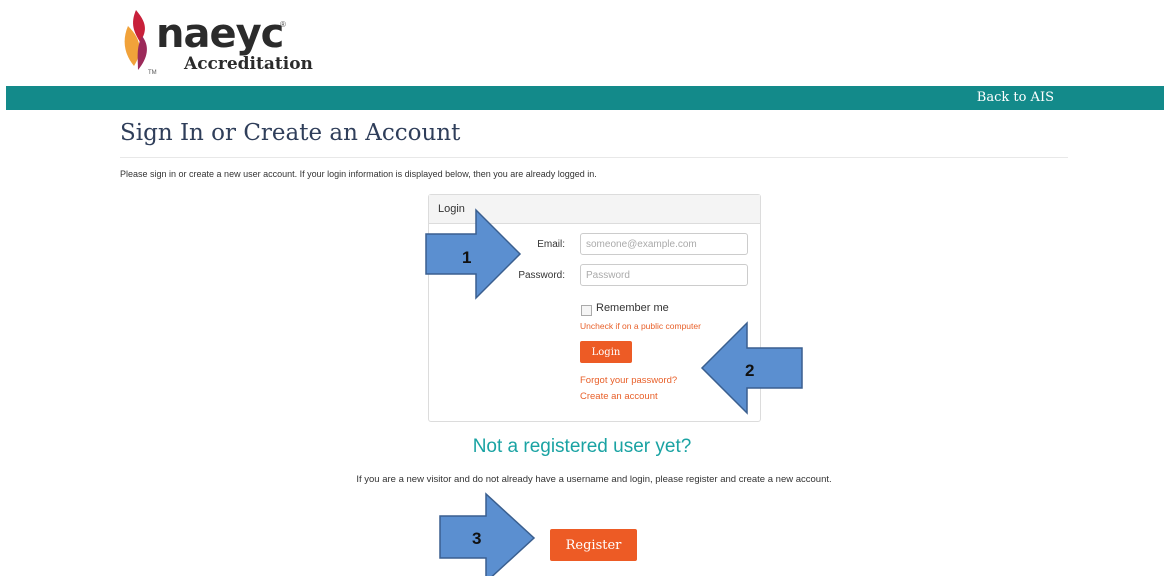 This screenshot has width=1164, height=576. What do you see at coordinates (466, 257) in the screenshot?
I see `annotation-number-1: 1` at bounding box center [466, 257].